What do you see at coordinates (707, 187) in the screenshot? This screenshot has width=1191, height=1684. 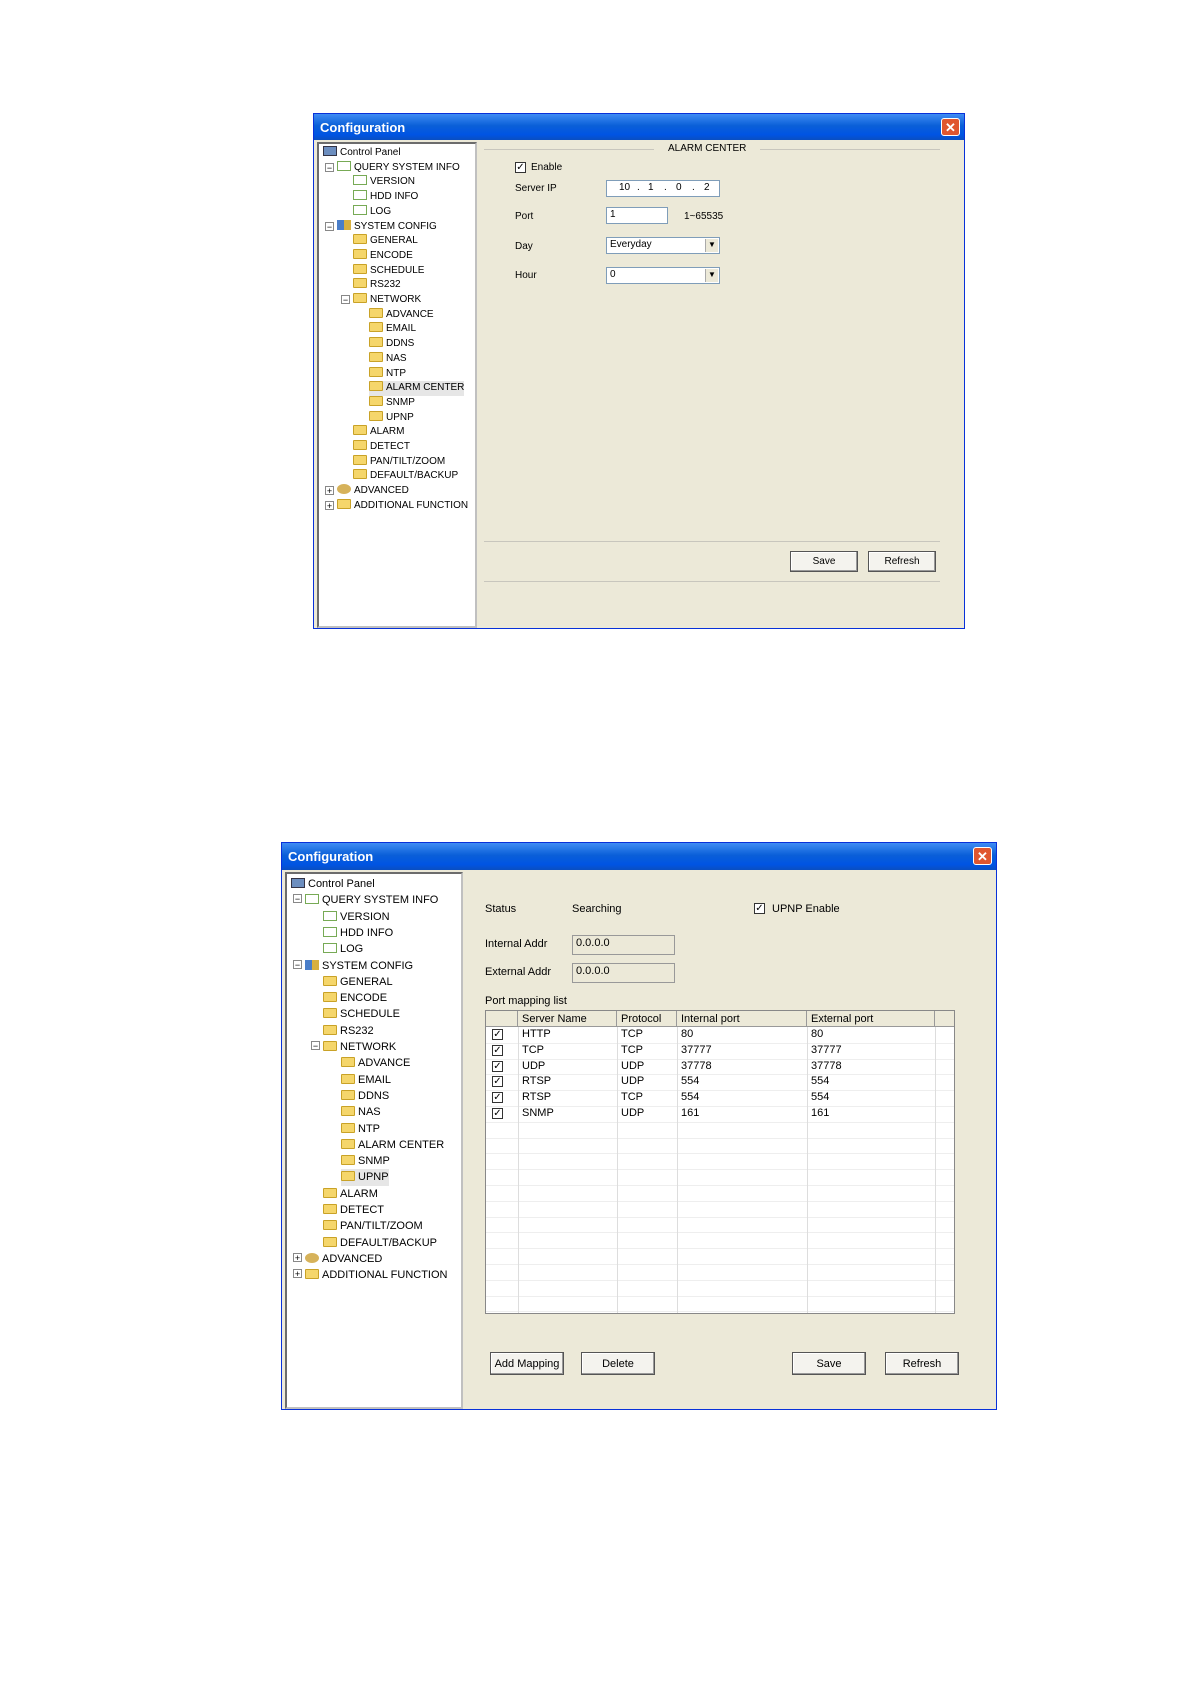 I see `ip-octet-4: 2` at bounding box center [707, 187].